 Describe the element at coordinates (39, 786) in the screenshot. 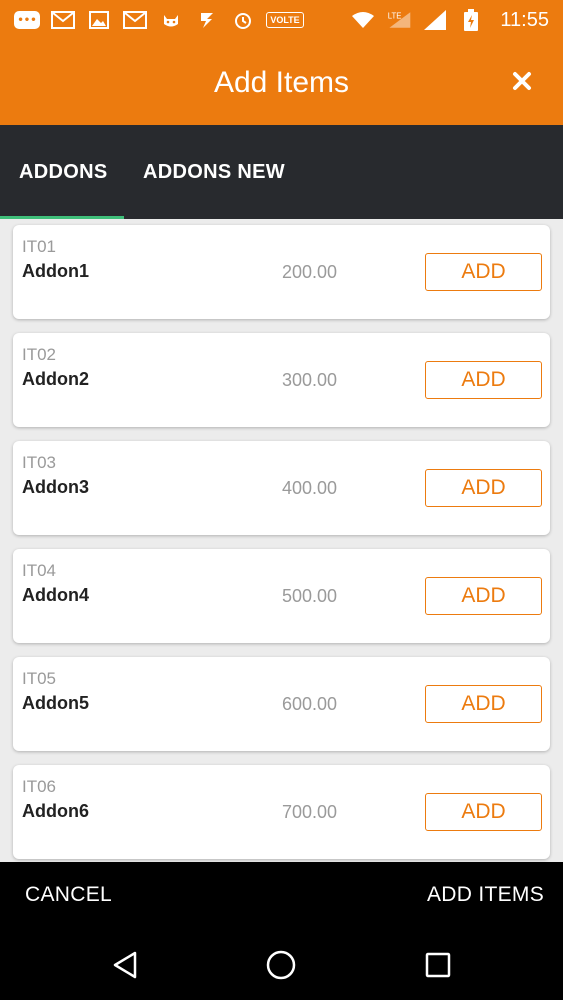

I see `item-code: IT06` at that location.